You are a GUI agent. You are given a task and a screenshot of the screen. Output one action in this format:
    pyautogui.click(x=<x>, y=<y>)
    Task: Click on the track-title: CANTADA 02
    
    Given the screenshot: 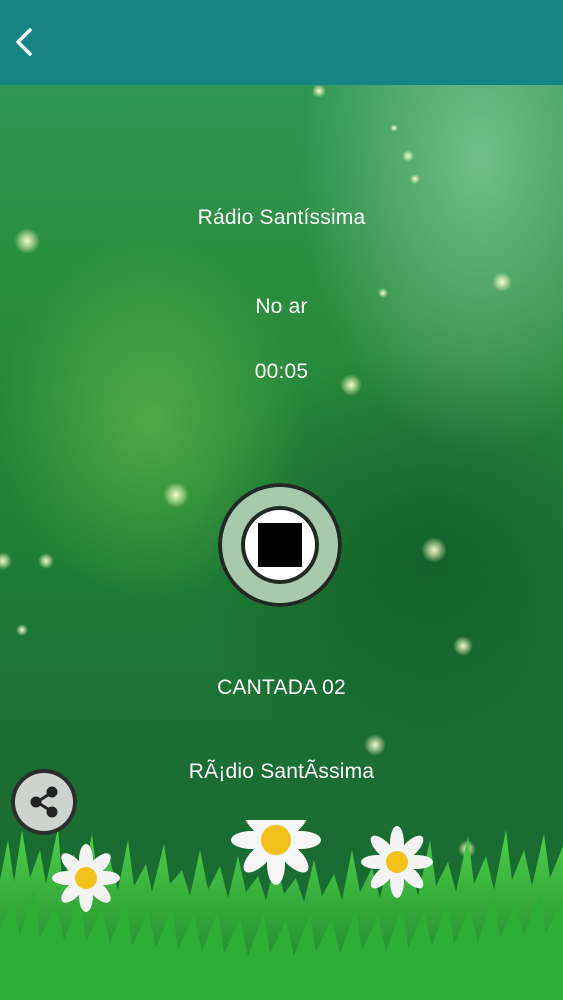 What is the action you would take?
    pyautogui.click(x=281, y=687)
    